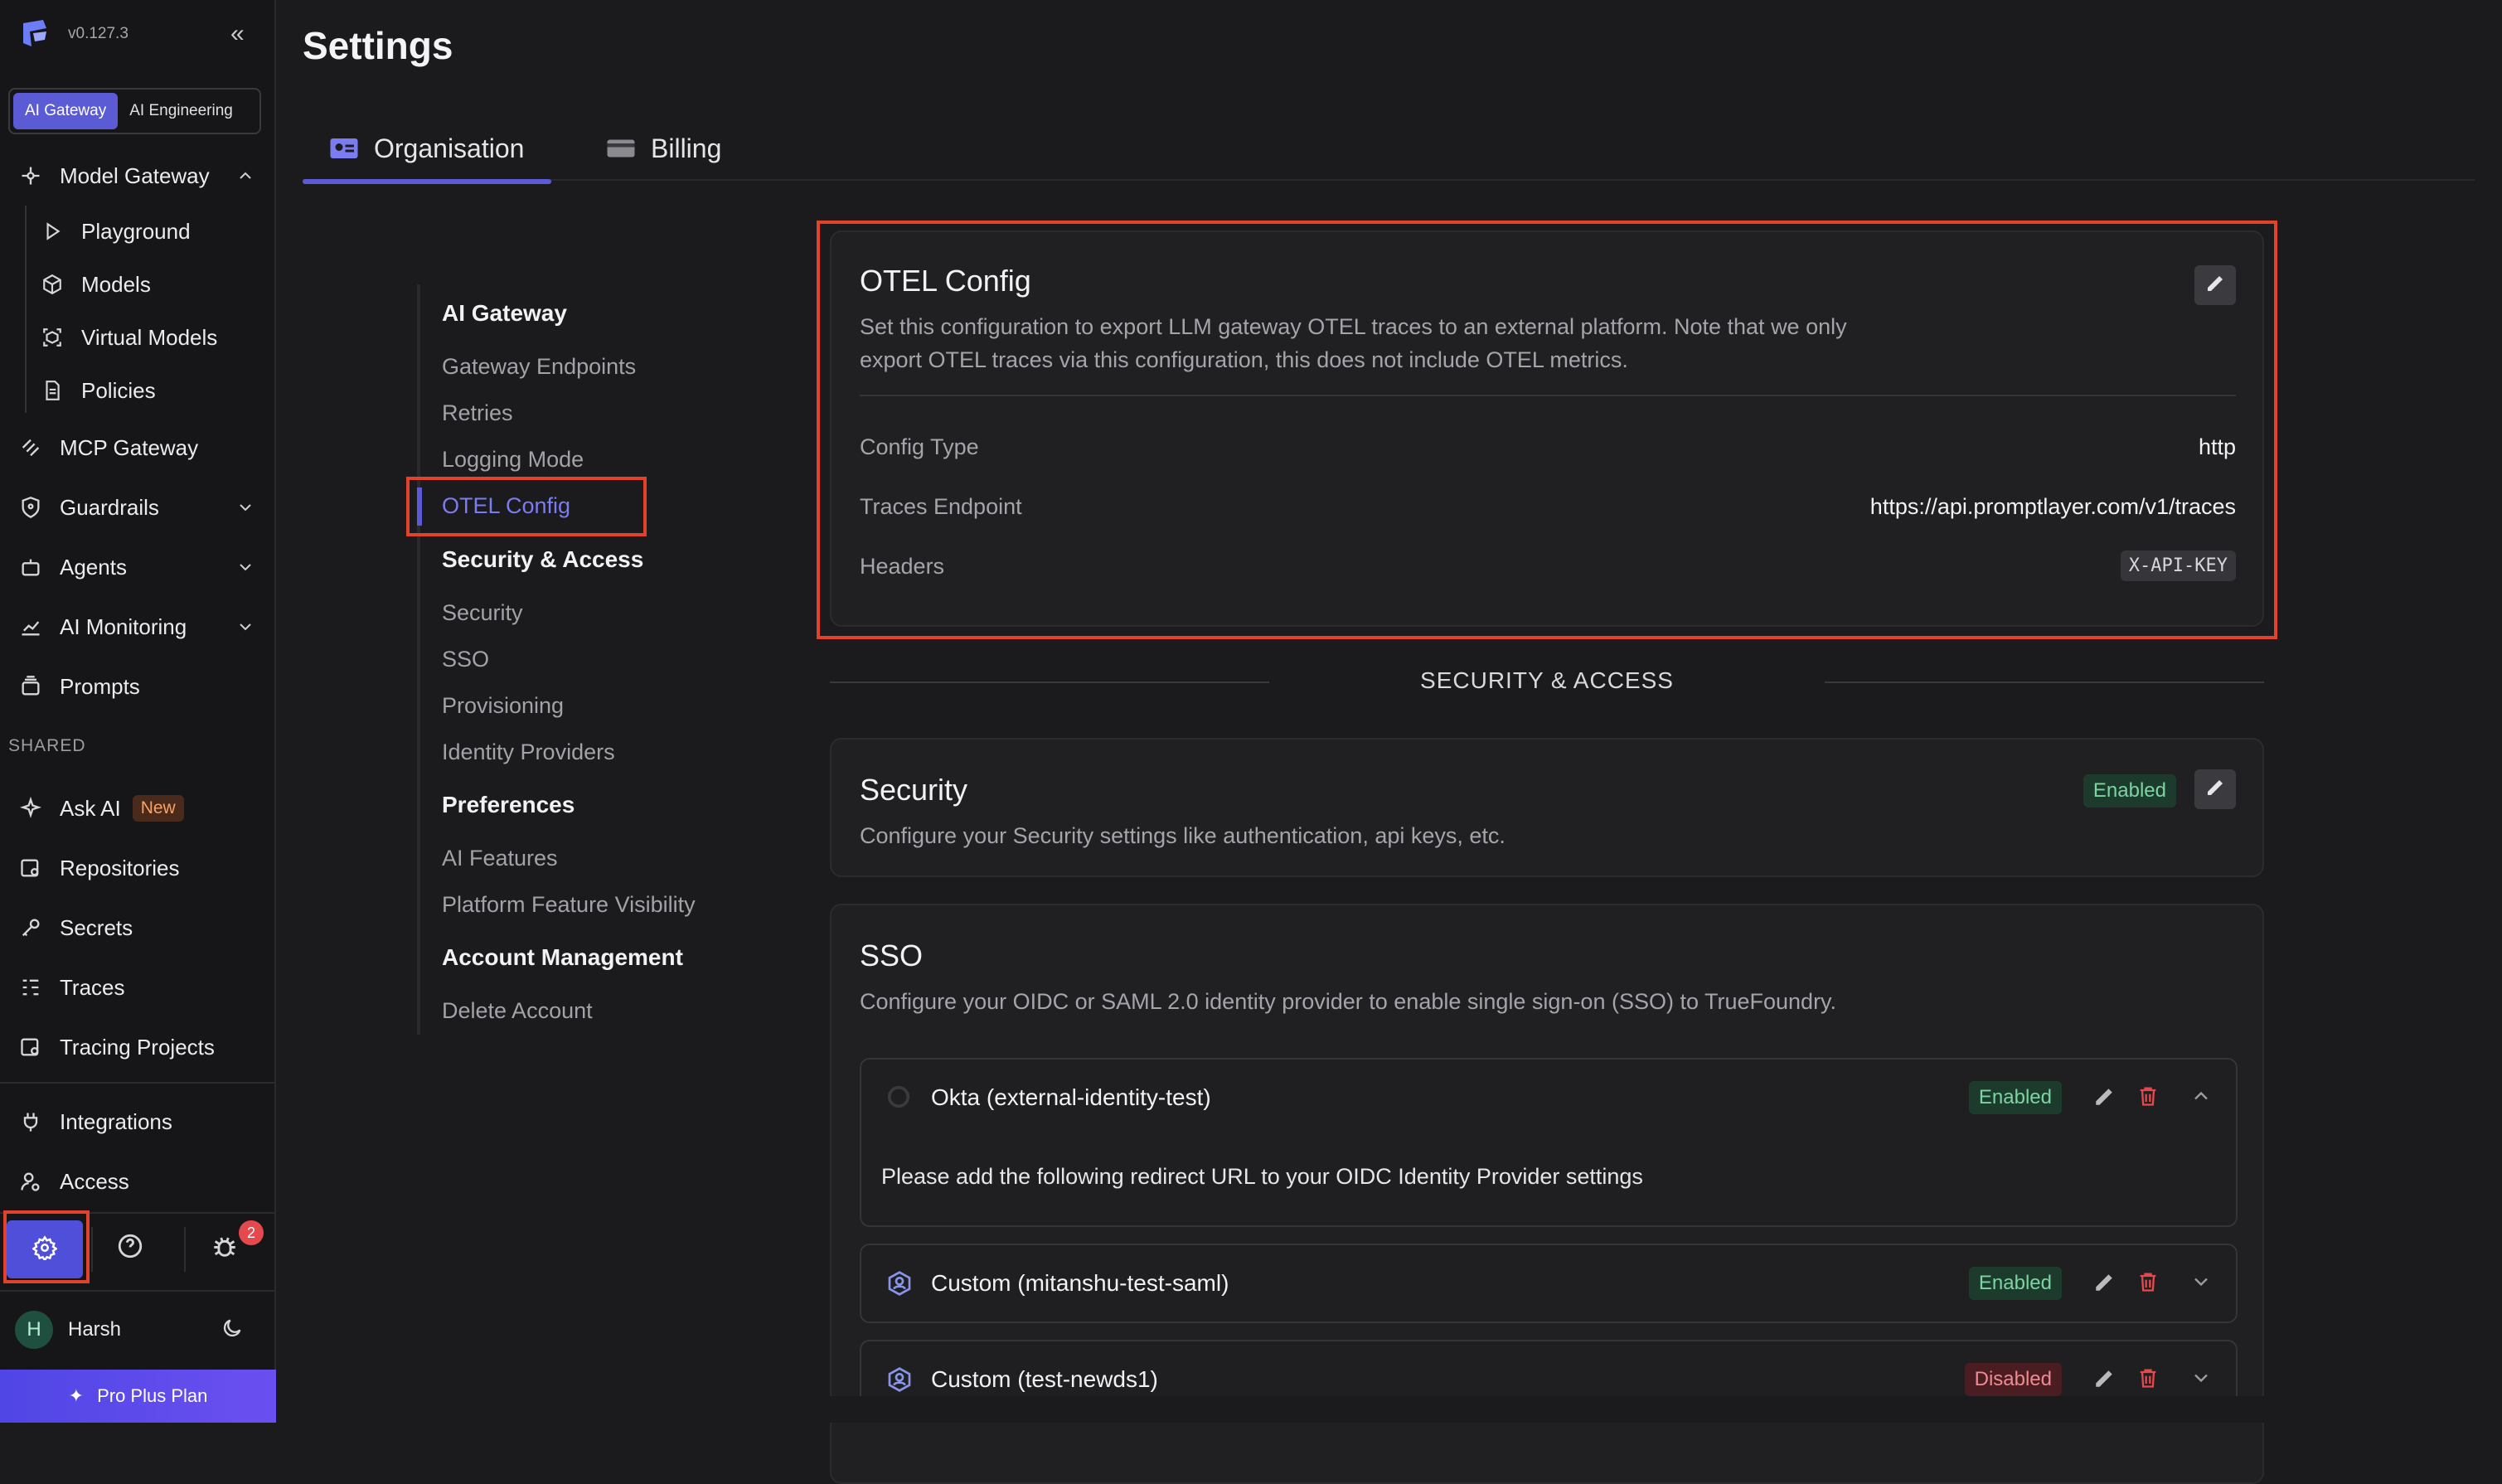 This screenshot has width=2502, height=1484. What do you see at coordinates (1044, 1379) in the screenshot?
I see `provider-name: Custom (test-newds1)` at bounding box center [1044, 1379].